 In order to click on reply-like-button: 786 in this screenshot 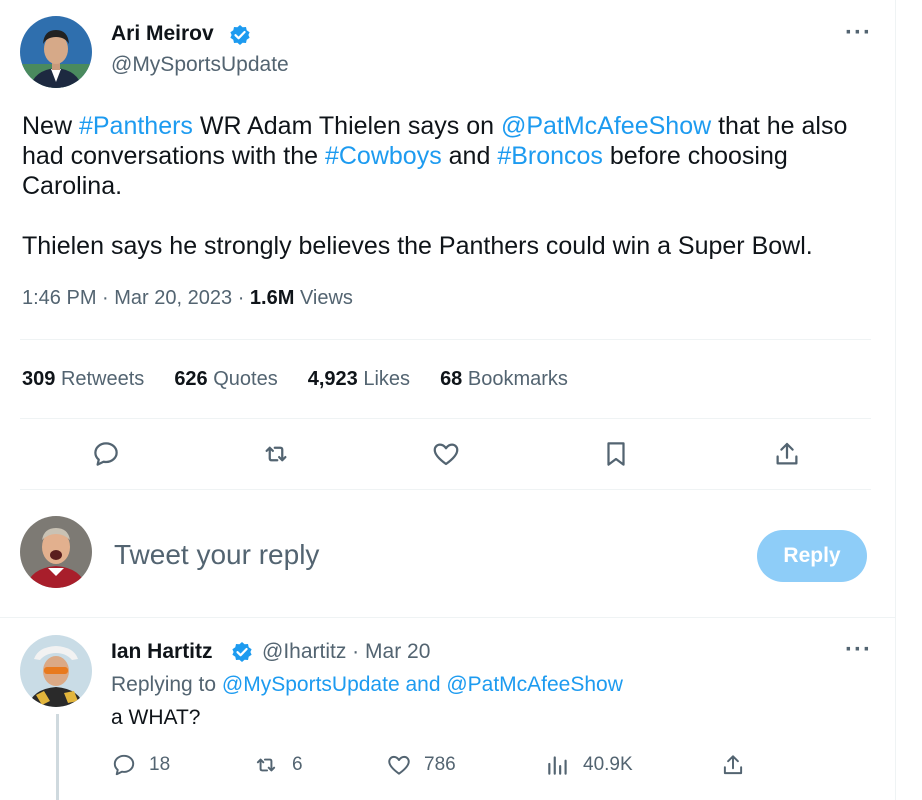, I will do `click(421, 765)`.